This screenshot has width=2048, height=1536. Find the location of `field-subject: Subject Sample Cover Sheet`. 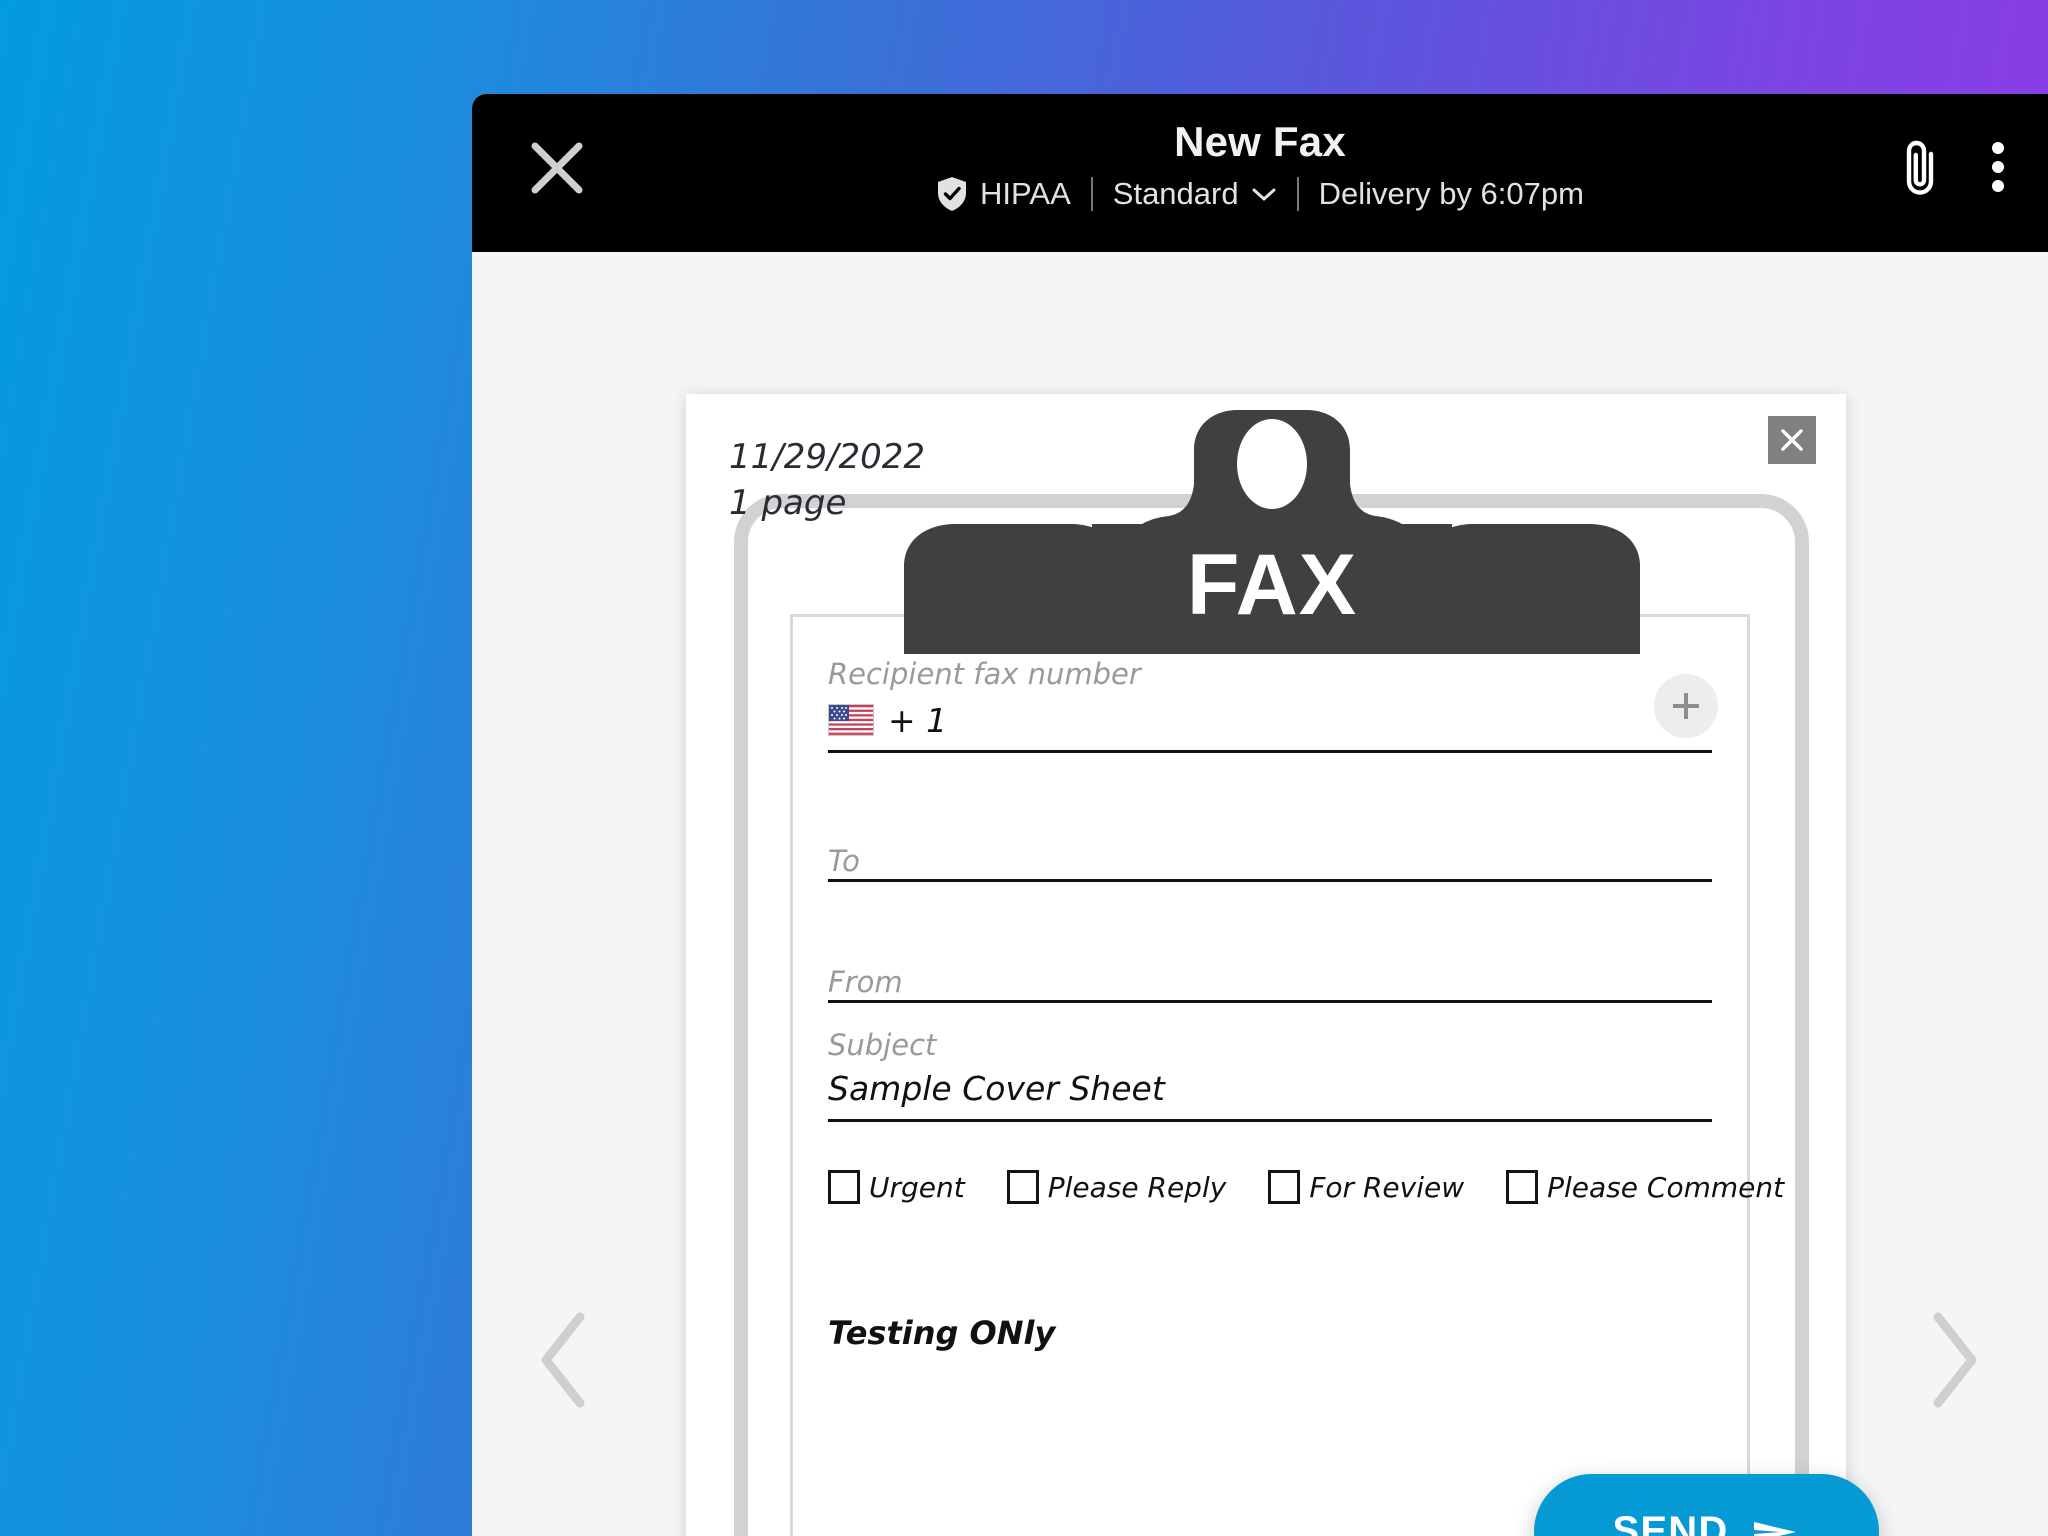

field-subject: Subject Sample Cover Sheet is located at coordinates (1270, 1074).